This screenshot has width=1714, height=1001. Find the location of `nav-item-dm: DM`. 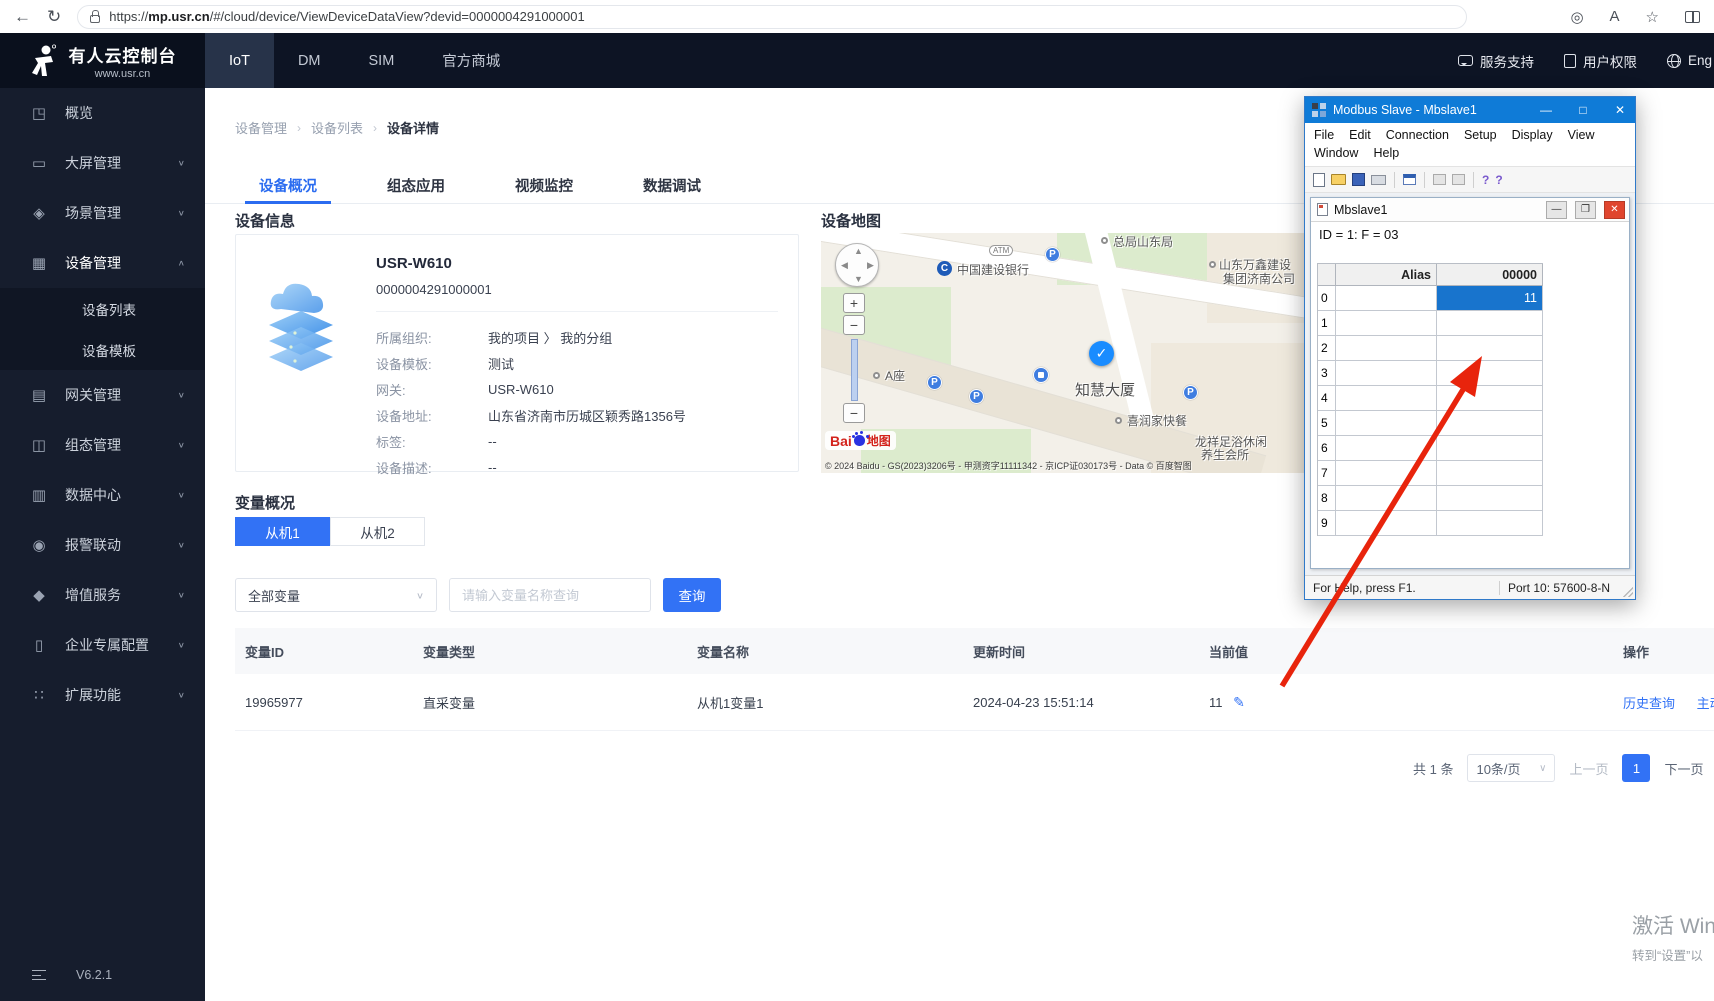

nav-item-dm: DM is located at coordinates (309, 60).